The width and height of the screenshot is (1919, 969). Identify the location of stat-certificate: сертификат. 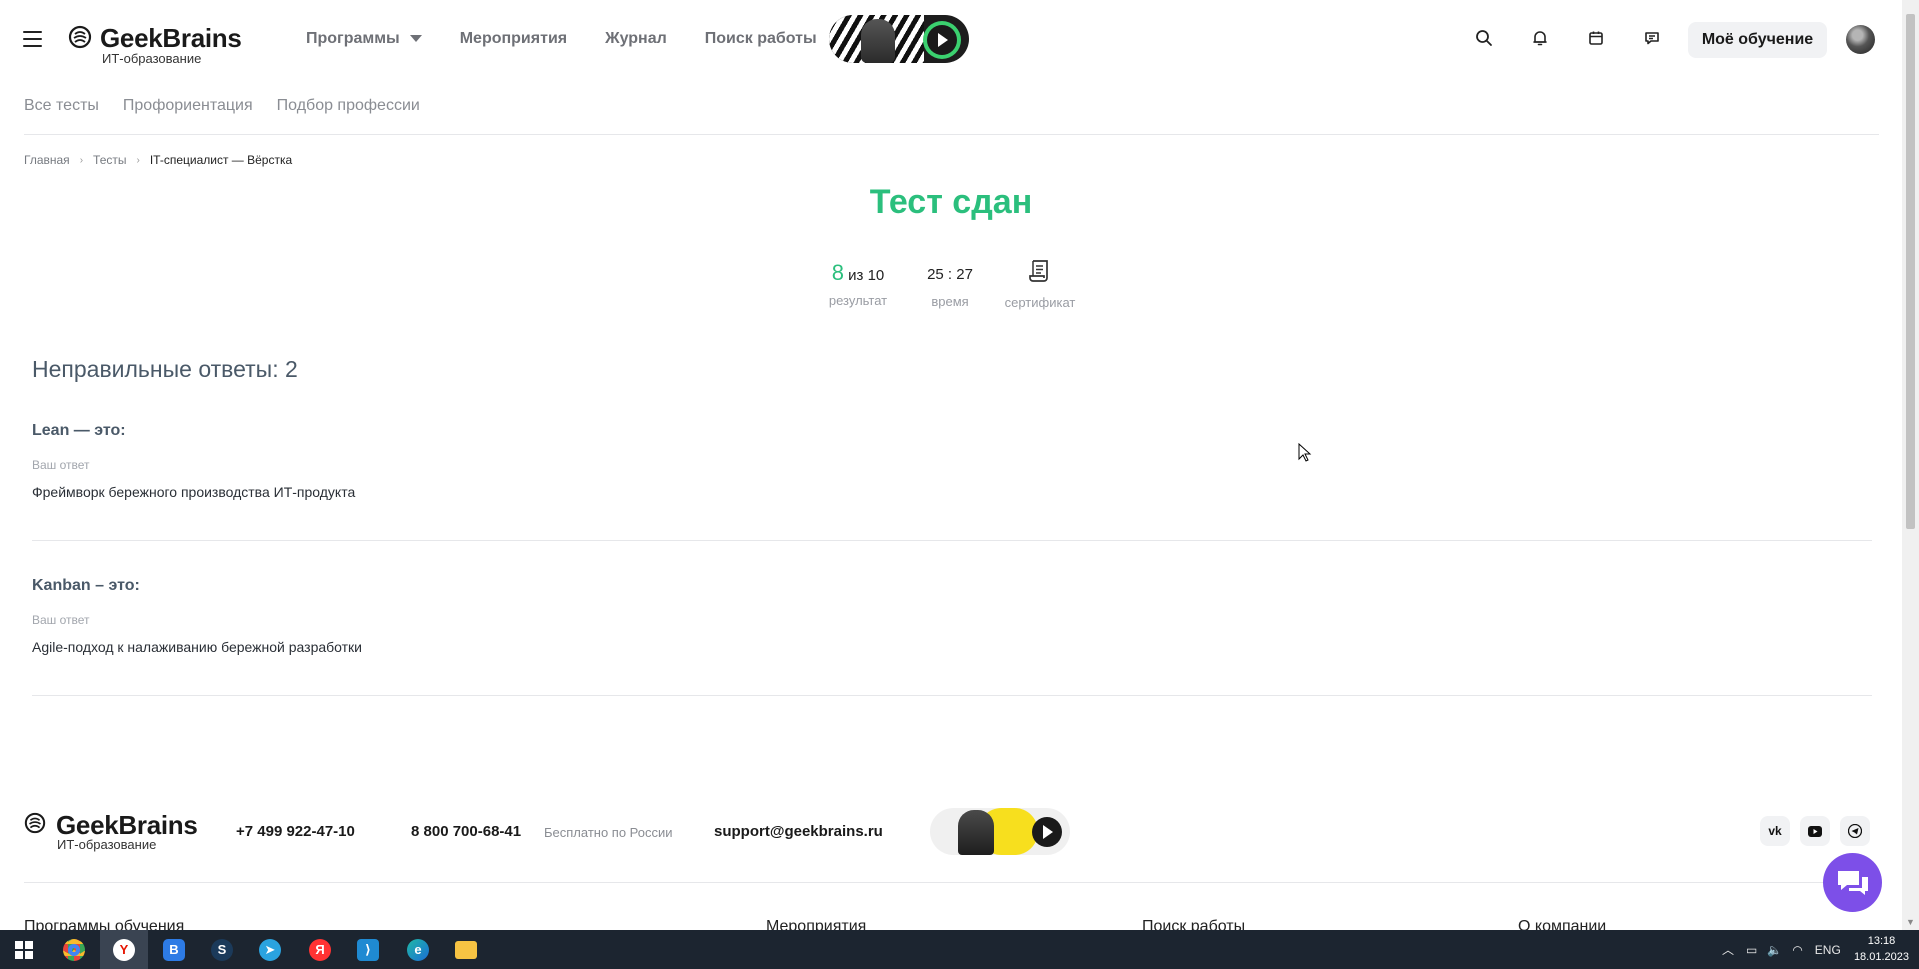
(1040, 284).